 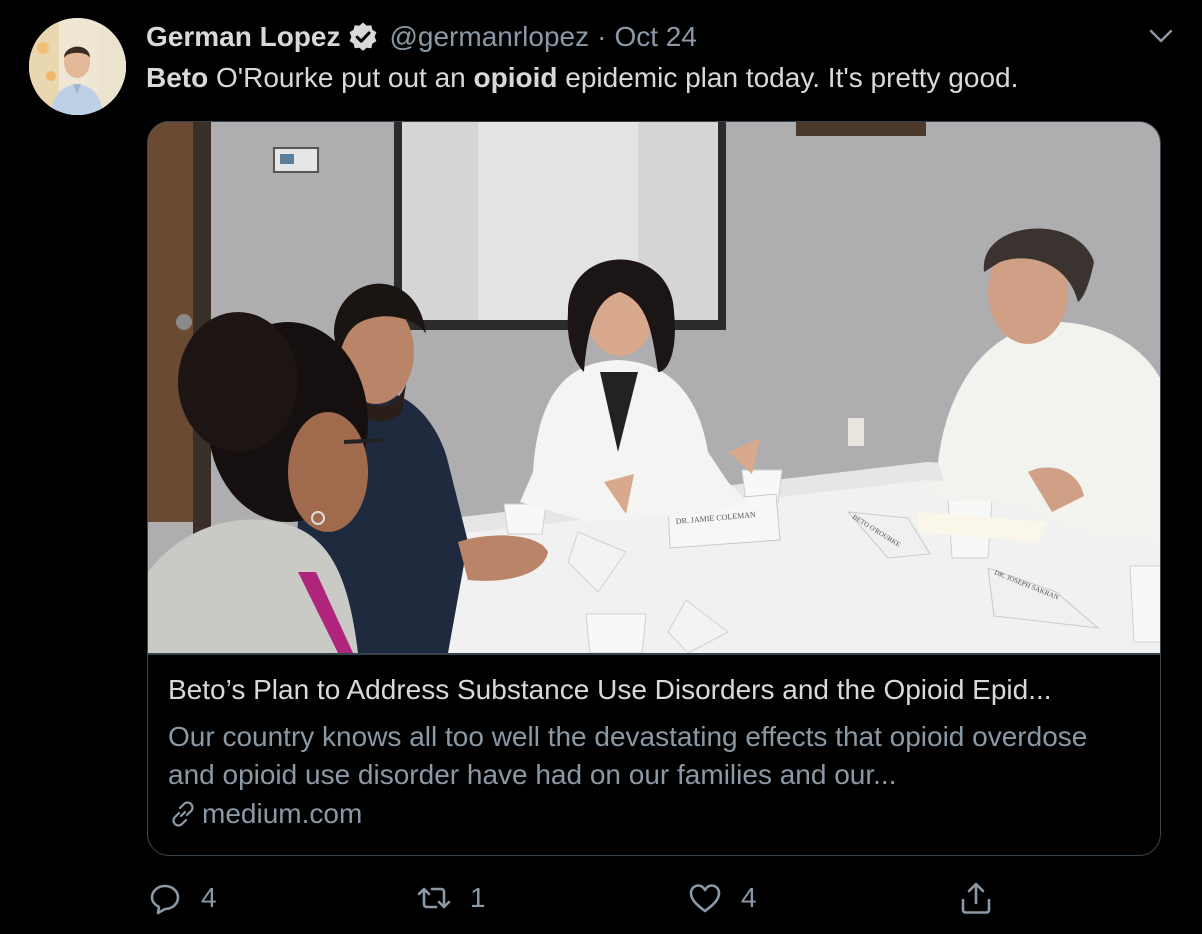 I want to click on chevron-down-icon, so click(x=1161, y=36).